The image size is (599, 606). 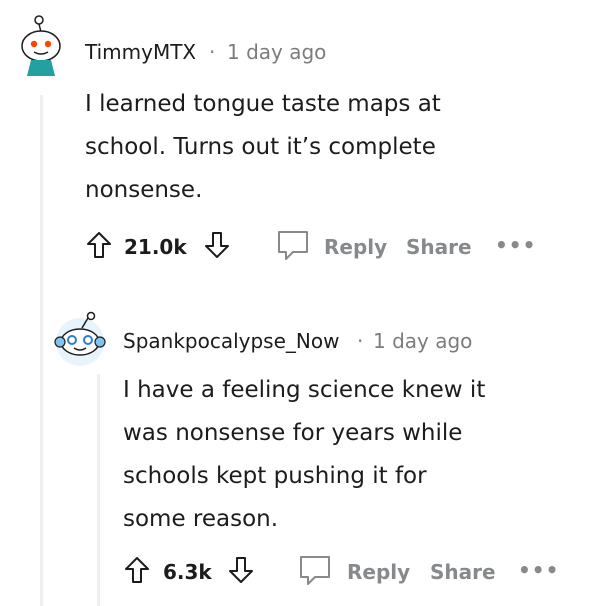 I want to click on comment-body-line: nonsense., so click(x=144, y=190).